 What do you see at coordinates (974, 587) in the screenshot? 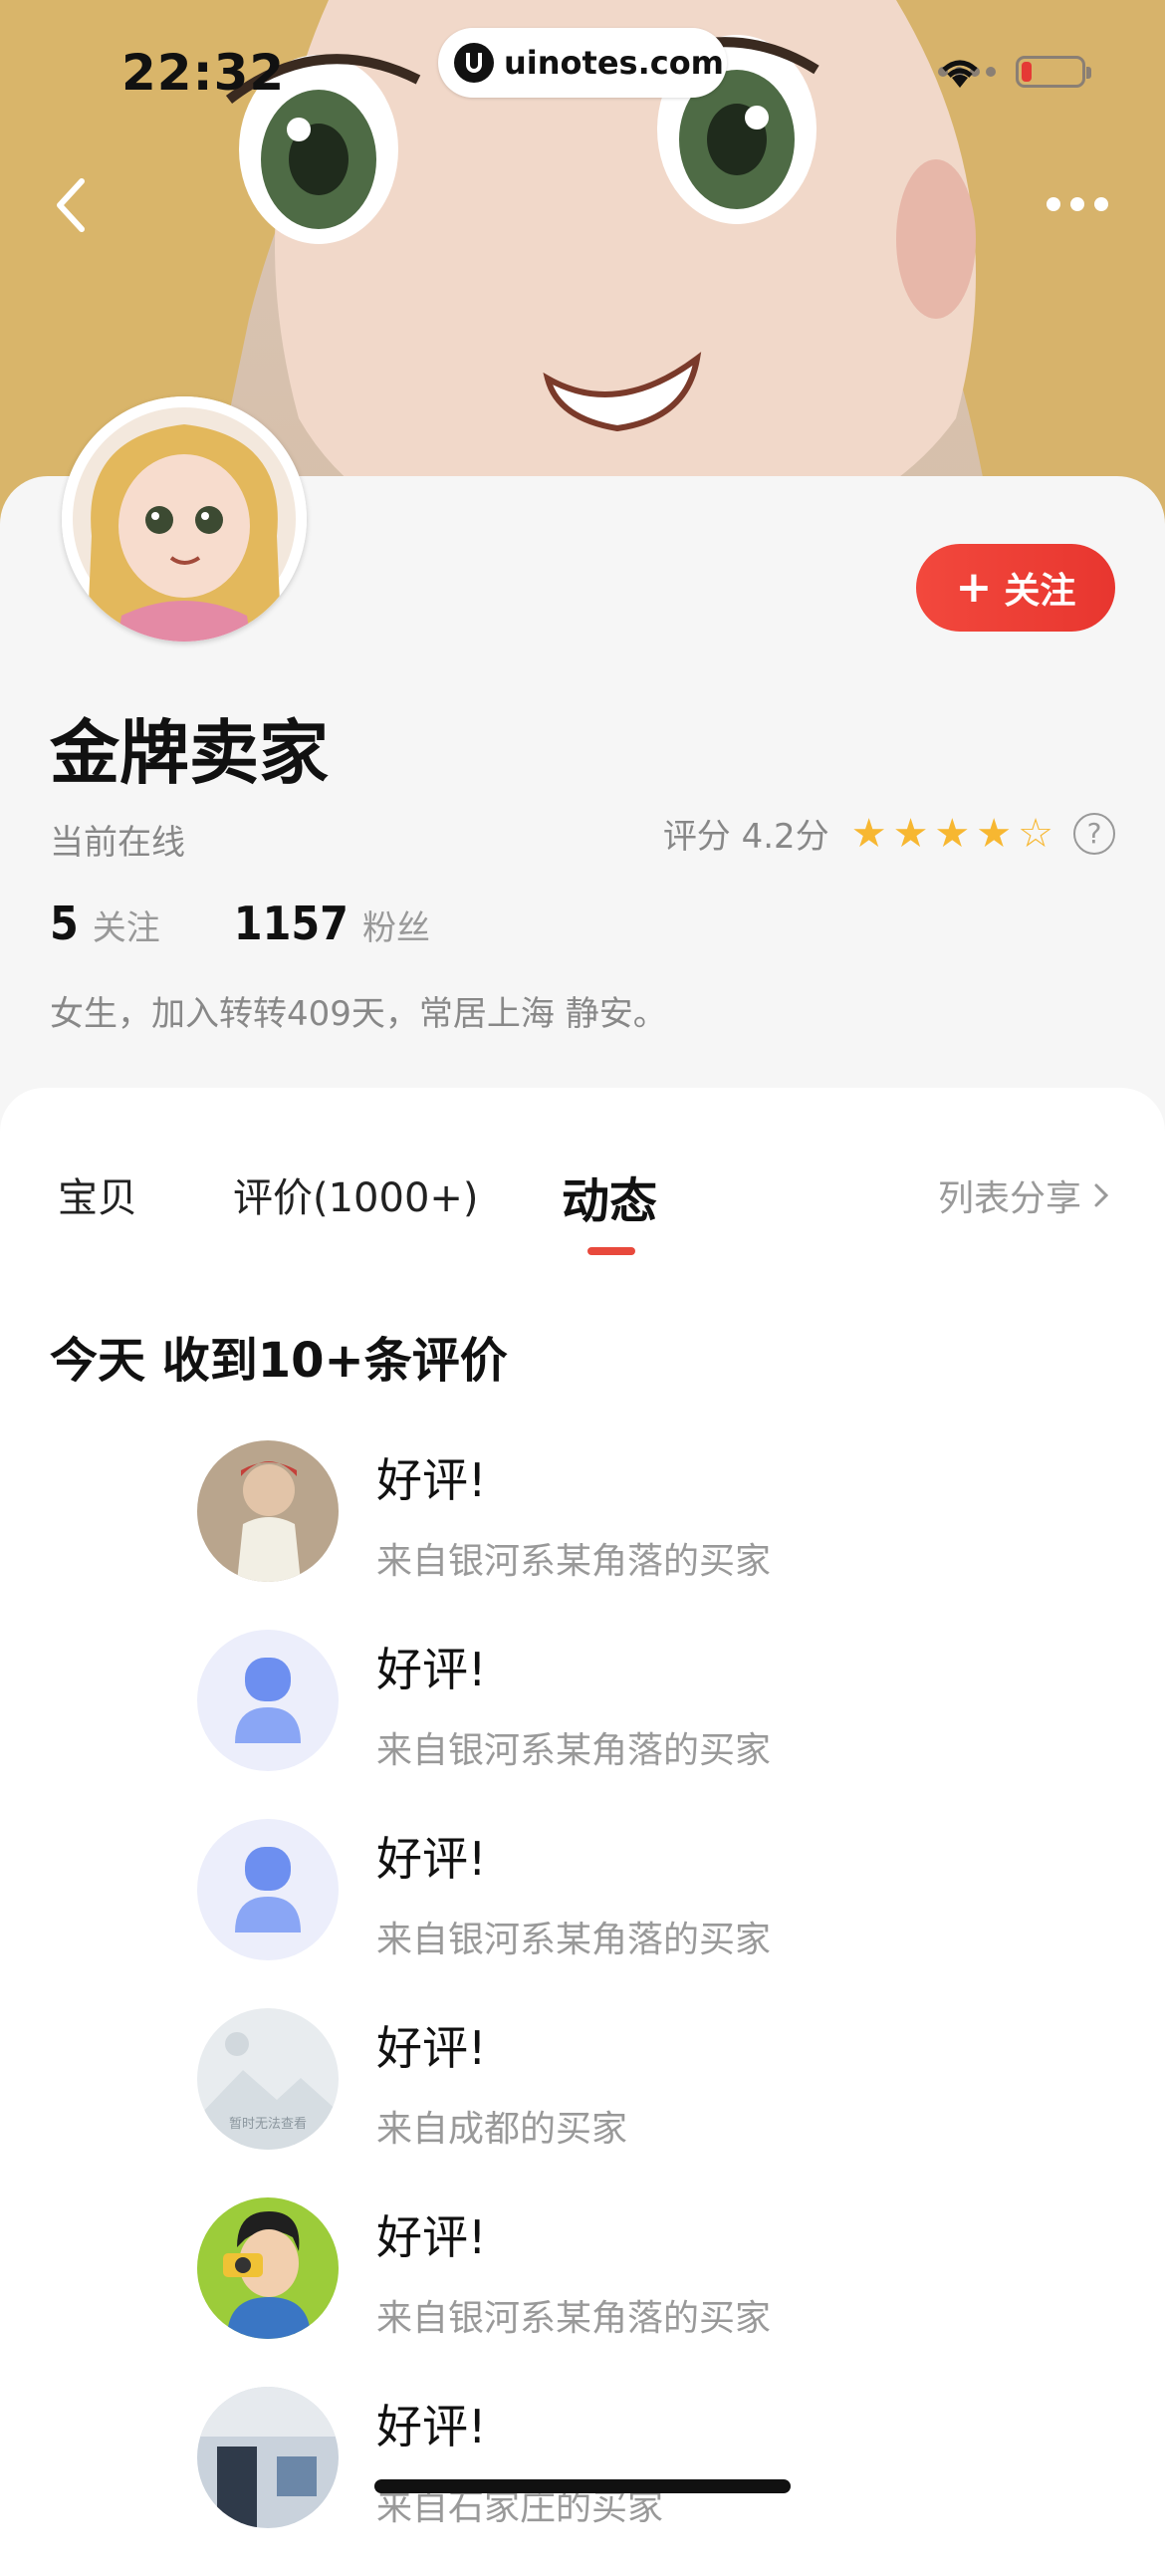
I see `plus-icon: +` at bounding box center [974, 587].